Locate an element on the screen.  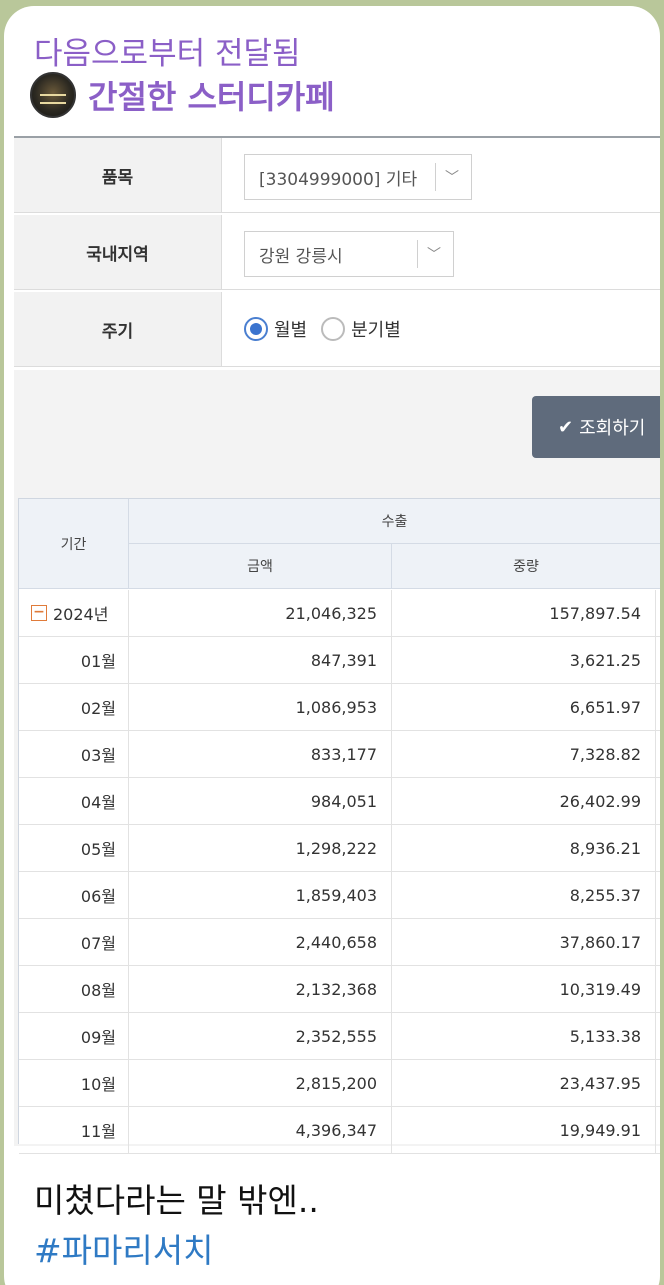
table-row: 06월 1,859,403 8,255.37 is located at coordinates (339, 895).